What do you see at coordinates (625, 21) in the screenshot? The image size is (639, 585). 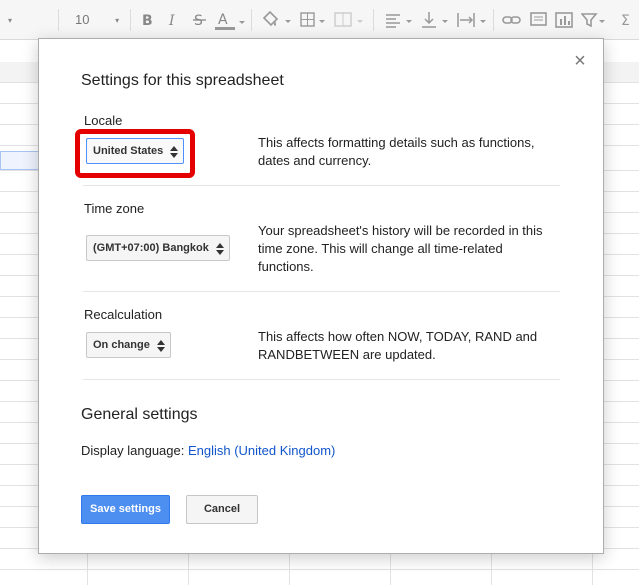 I see `svg-text: Σ` at bounding box center [625, 21].